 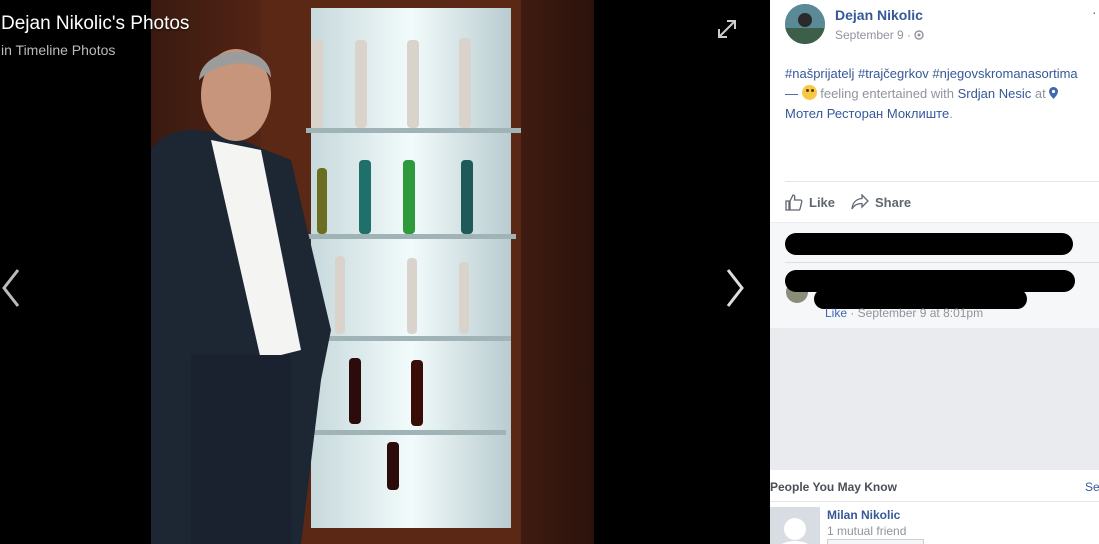 What do you see at coordinates (58, 50) in the screenshot?
I see `album-subtitle: in Timeline Photos` at bounding box center [58, 50].